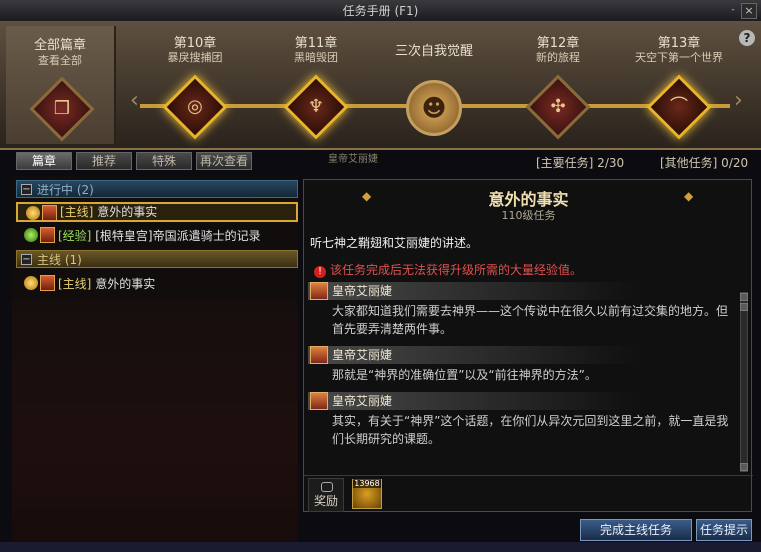  What do you see at coordinates (195, 57) in the screenshot?
I see `chapter-10-sub: 暴戾搜捕团` at bounding box center [195, 57].